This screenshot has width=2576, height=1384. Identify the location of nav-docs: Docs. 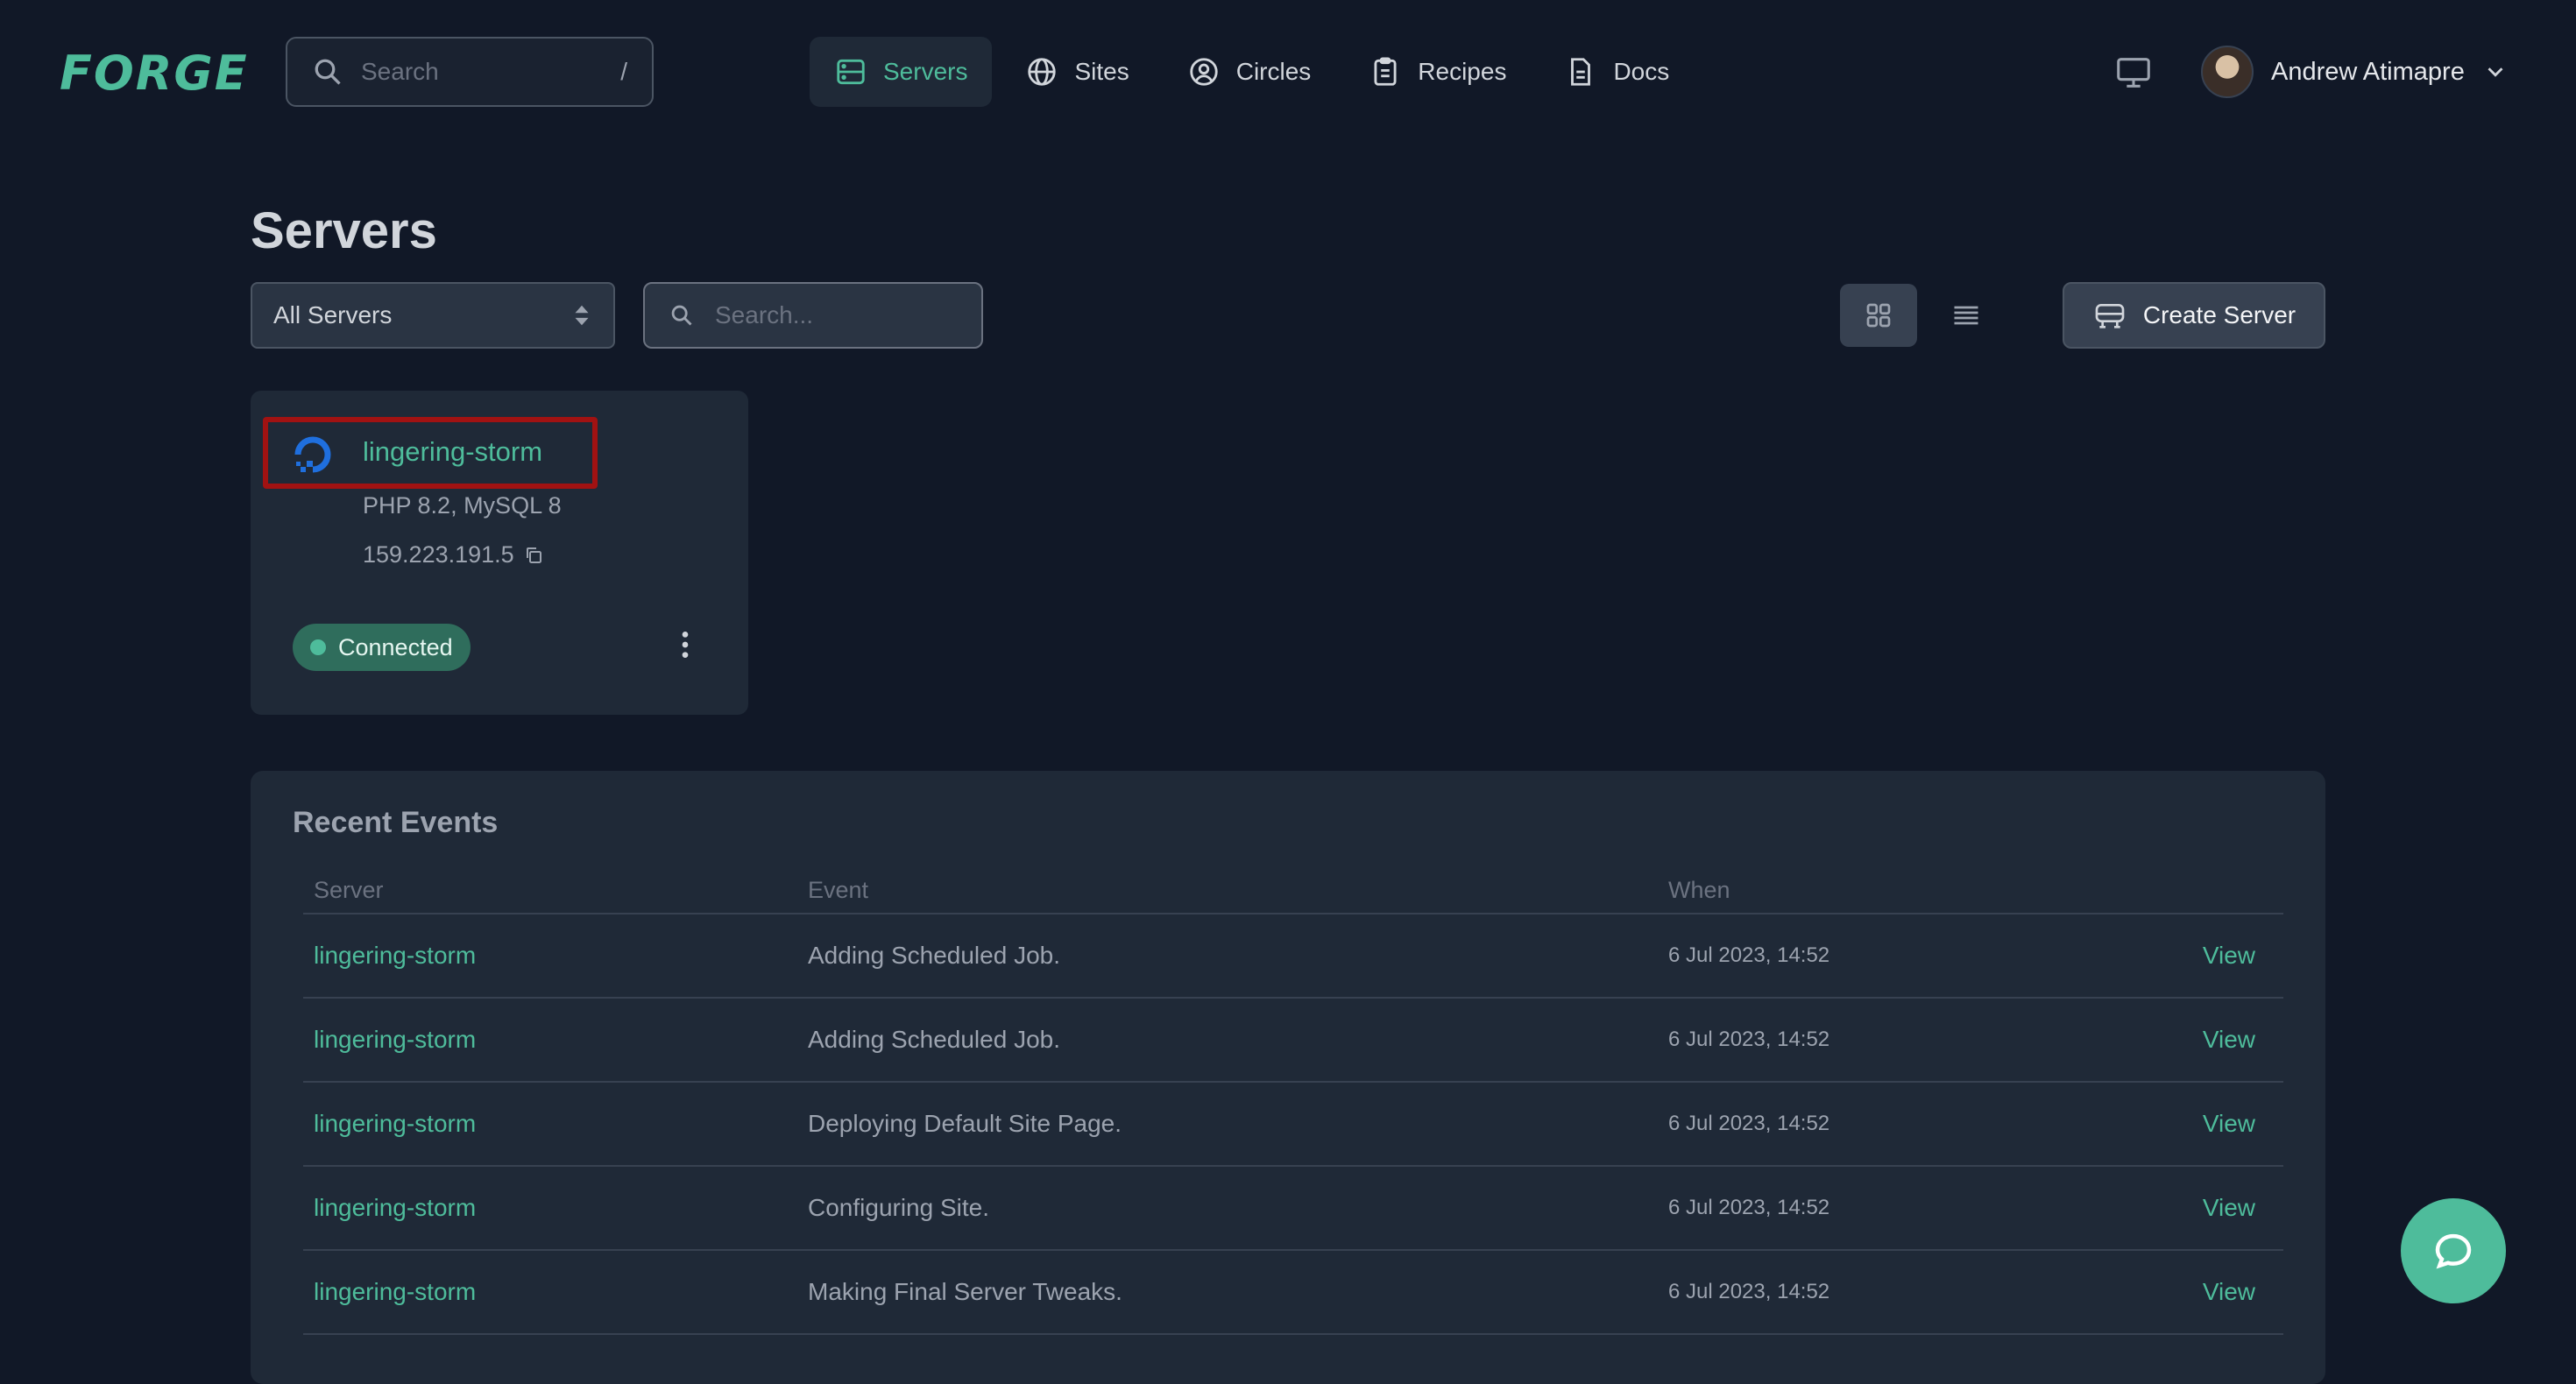
(1616, 72).